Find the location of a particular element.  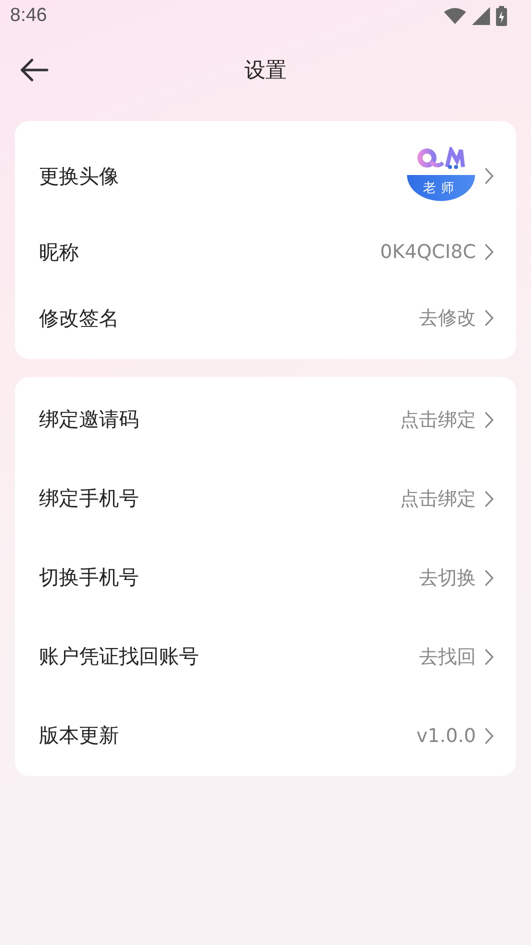

row-label: 绑定手机号 is located at coordinates (89, 498).